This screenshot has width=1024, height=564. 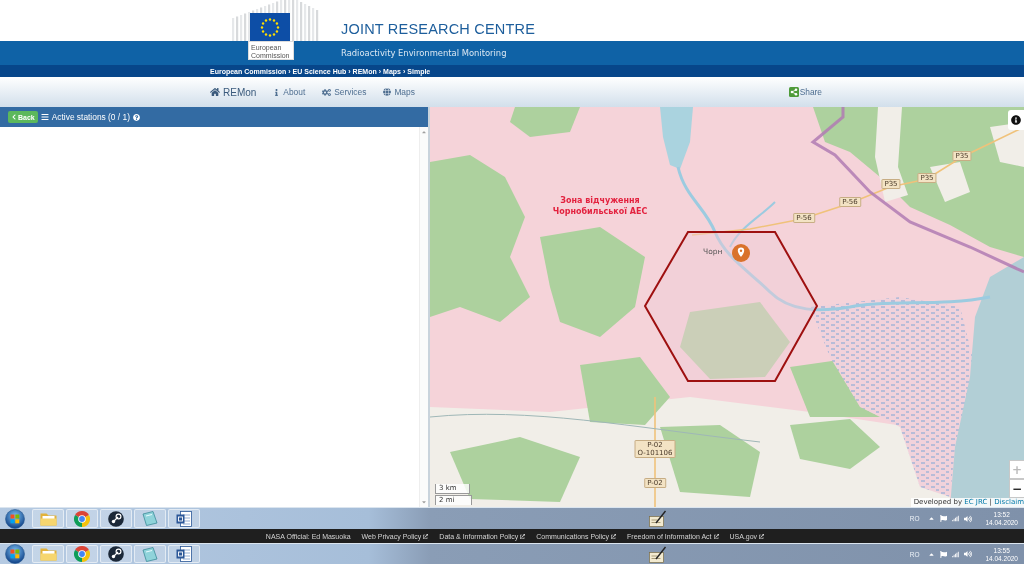 What do you see at coordinates (423, 317) in the screenshot?
I see `scrollbar` at bounding box center [423, 317].